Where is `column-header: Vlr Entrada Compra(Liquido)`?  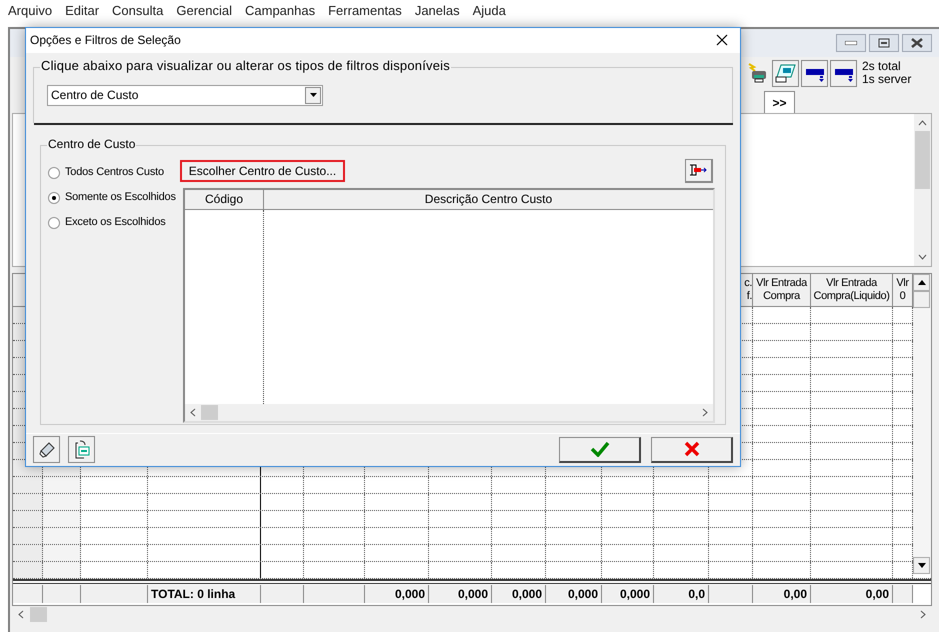
column-header: Vlr Entrada Compra(Liquido) is located at coordinates (852, 290).